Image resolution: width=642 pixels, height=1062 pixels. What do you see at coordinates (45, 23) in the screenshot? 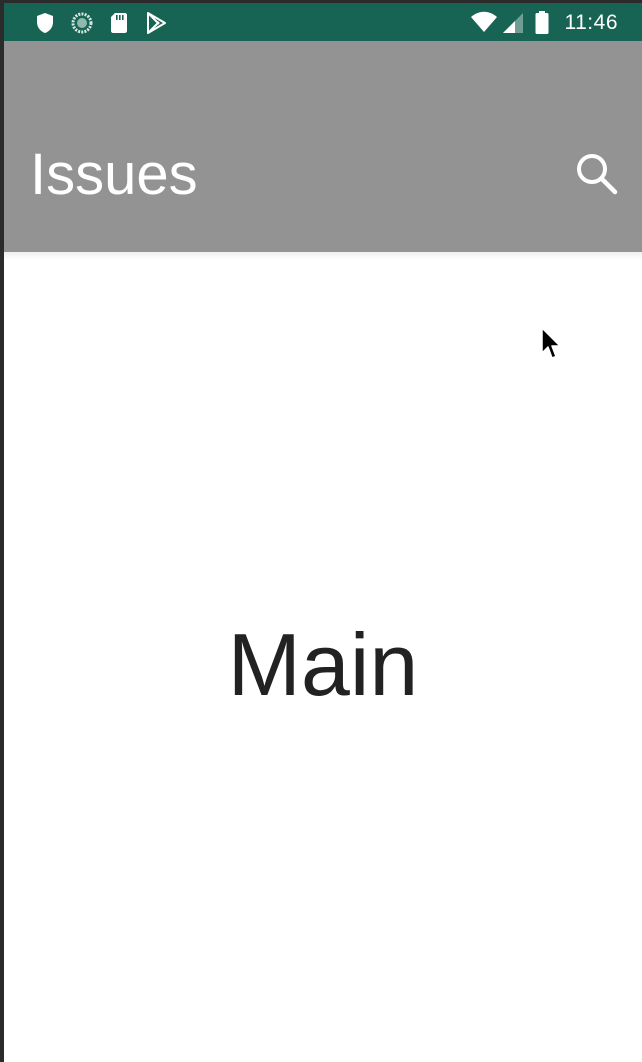
I see `shield-icon` at bounding box center [45, 23].